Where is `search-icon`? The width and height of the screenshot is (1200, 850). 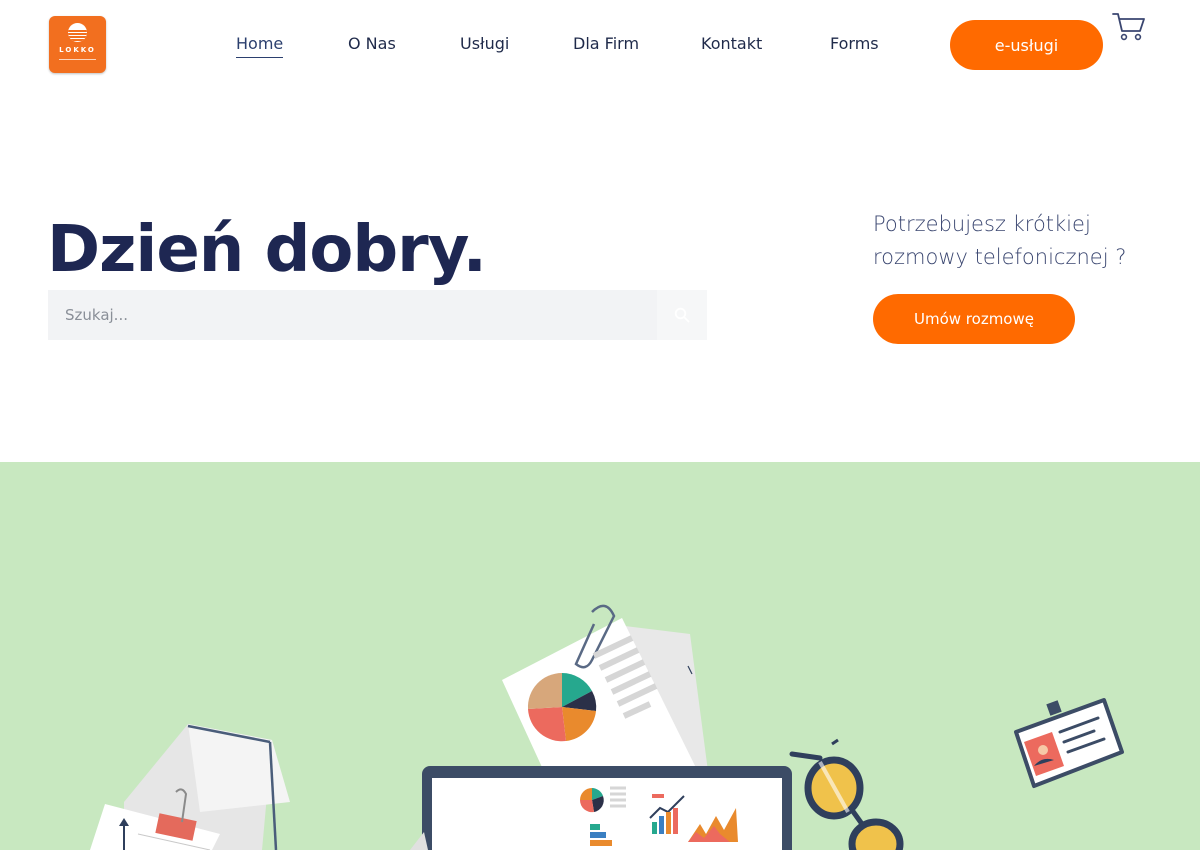
search-icon is located at coordinates (682, 315).